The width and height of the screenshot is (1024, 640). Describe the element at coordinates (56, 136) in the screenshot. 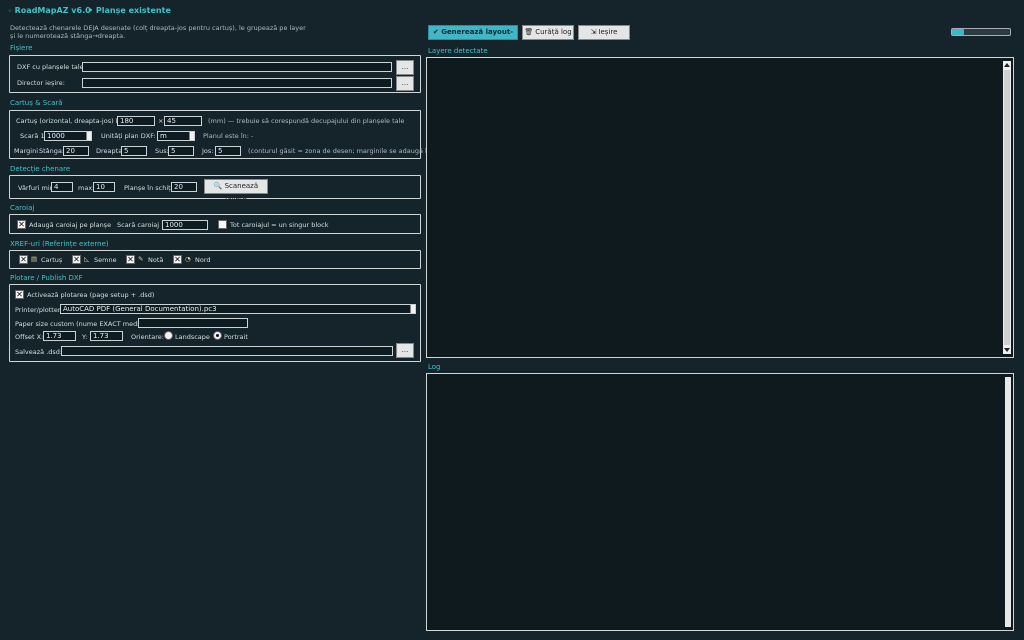

I see `scale-value: 1000` at that location.